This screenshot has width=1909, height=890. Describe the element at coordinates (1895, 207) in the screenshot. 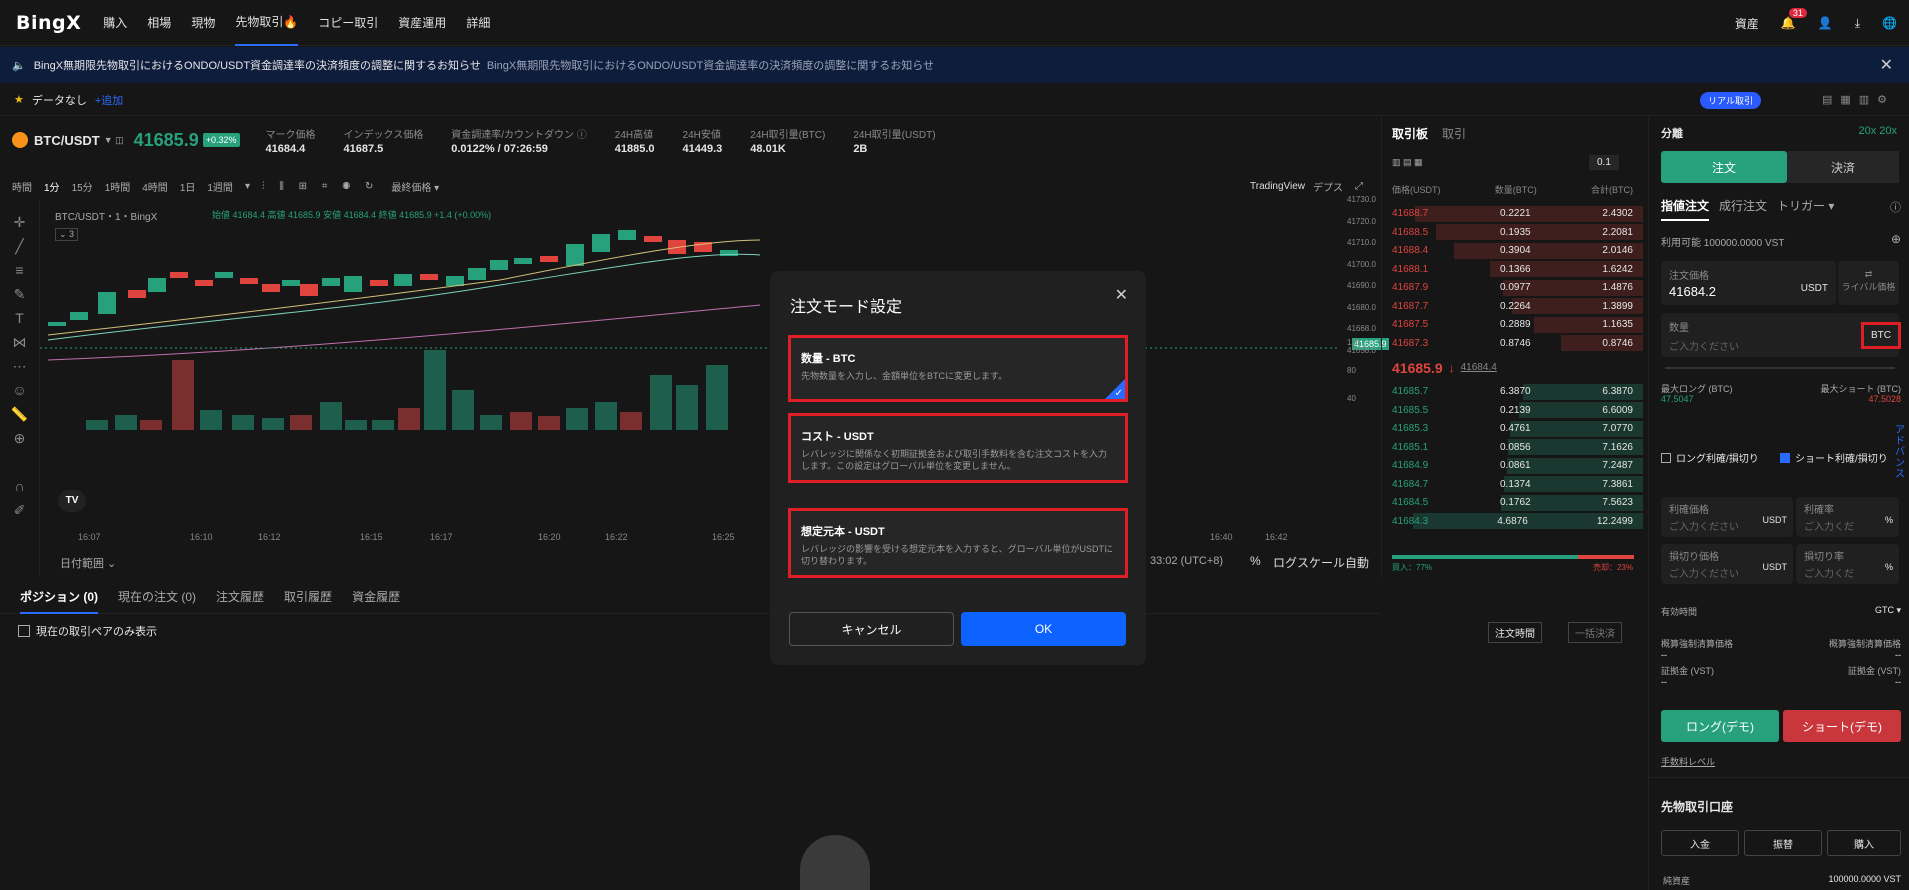

I see `info-icon: ⓘ` at that location.